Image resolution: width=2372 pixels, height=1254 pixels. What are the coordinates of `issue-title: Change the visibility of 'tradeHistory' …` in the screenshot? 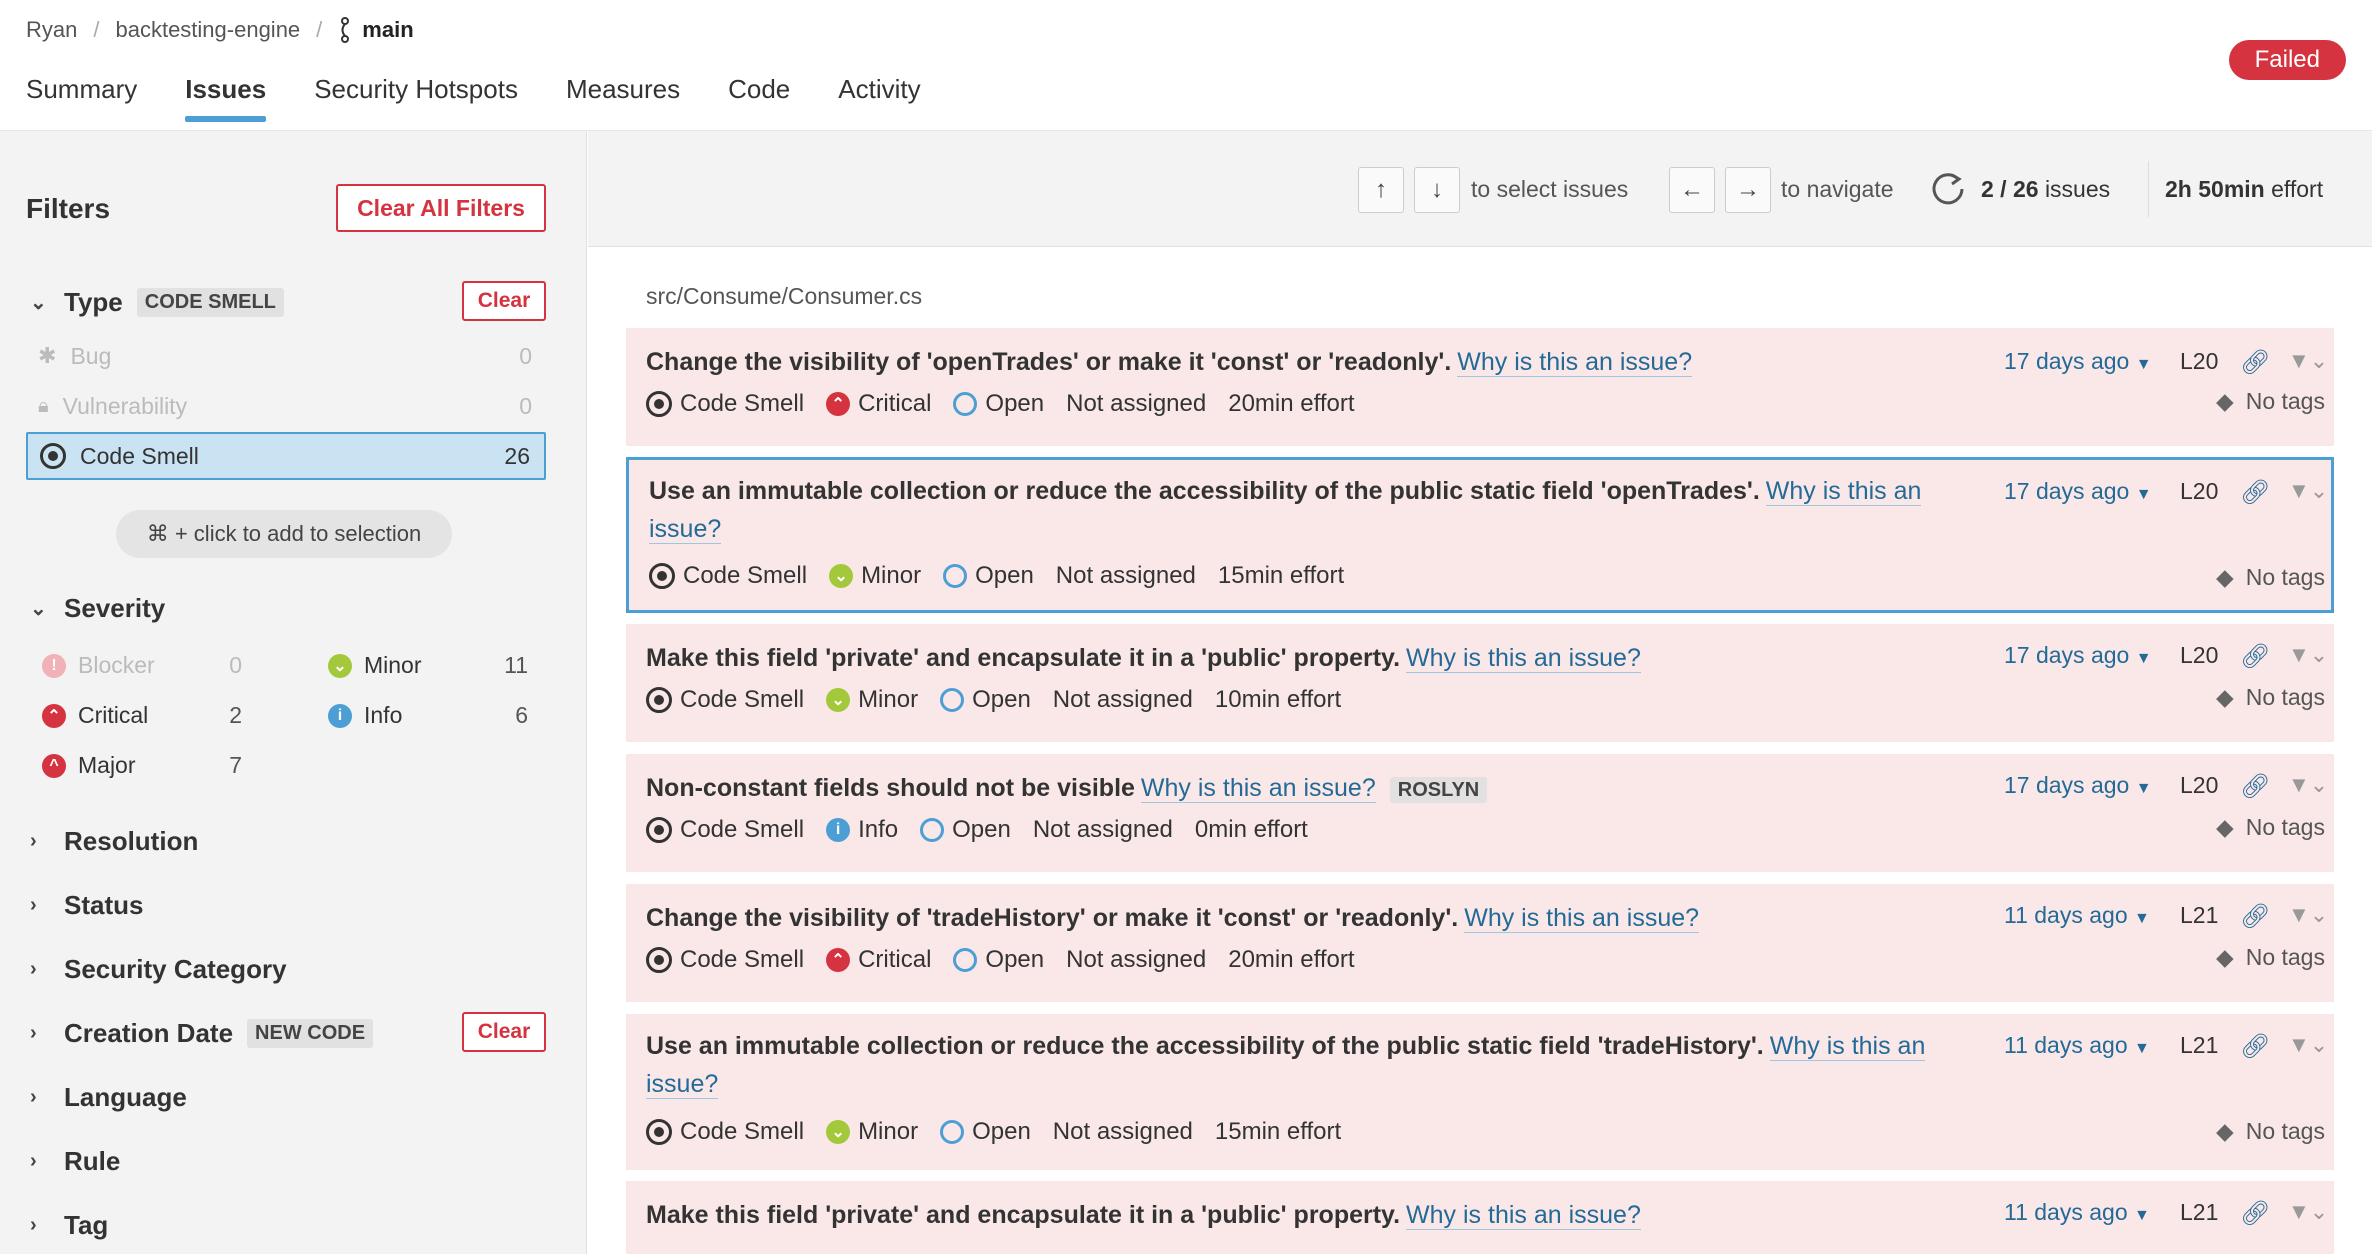 It's located at (1173, 918).